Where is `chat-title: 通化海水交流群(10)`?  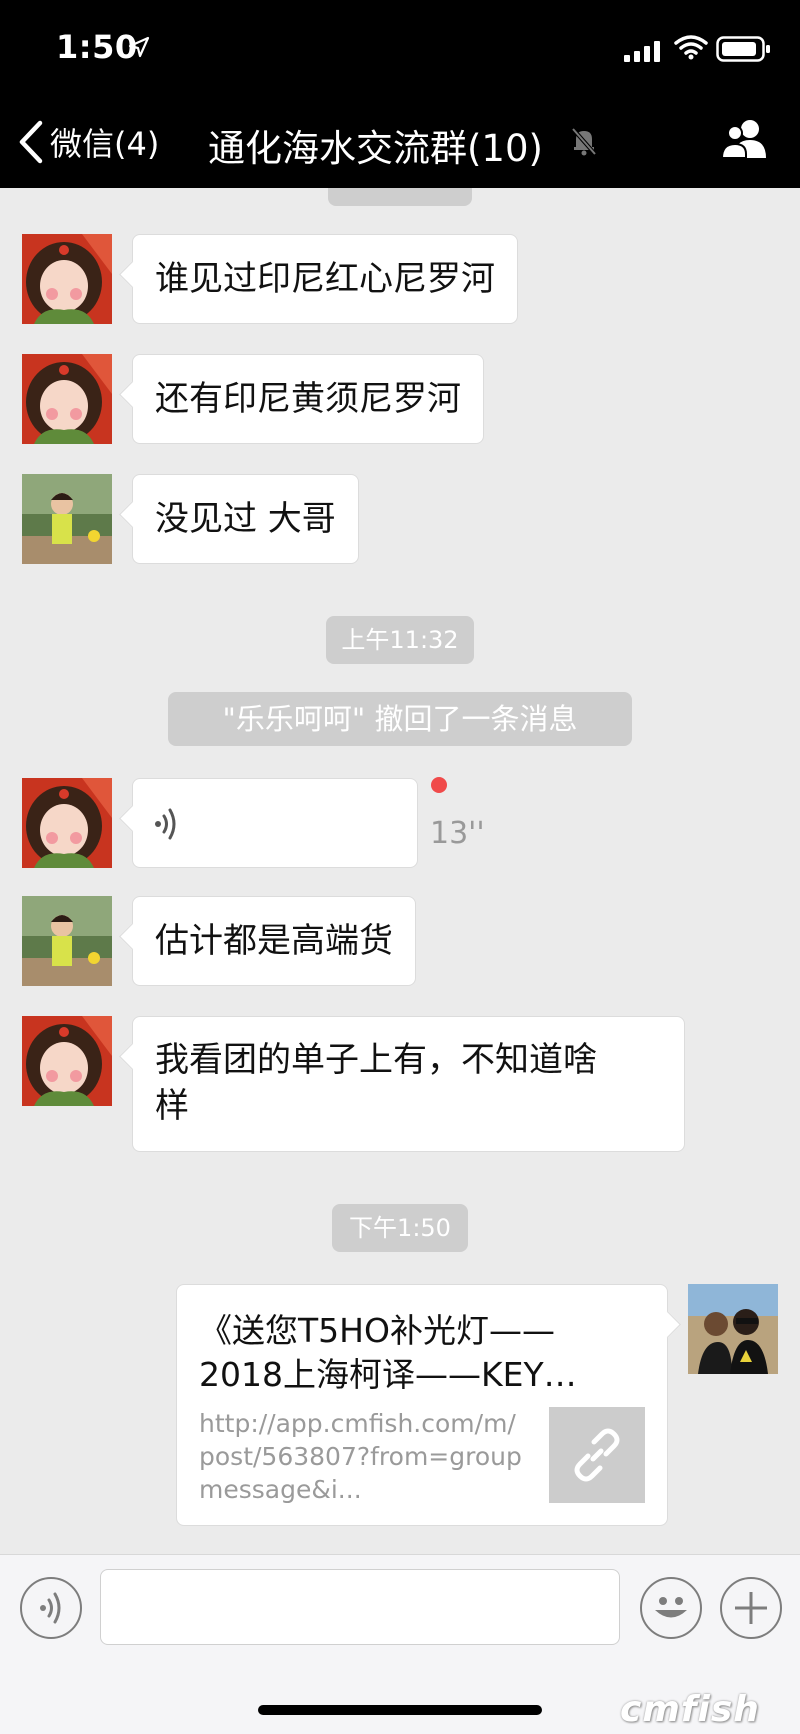 chat-title: 通化海水交流群(10) is located at coordinates (375, 148).